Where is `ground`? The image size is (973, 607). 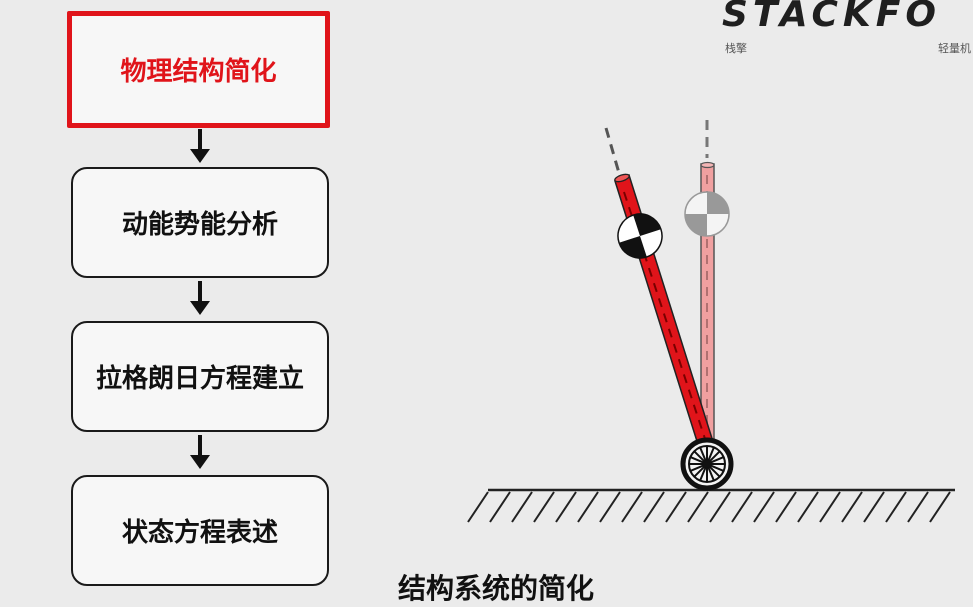
ground is located at coordinates (711, 505).